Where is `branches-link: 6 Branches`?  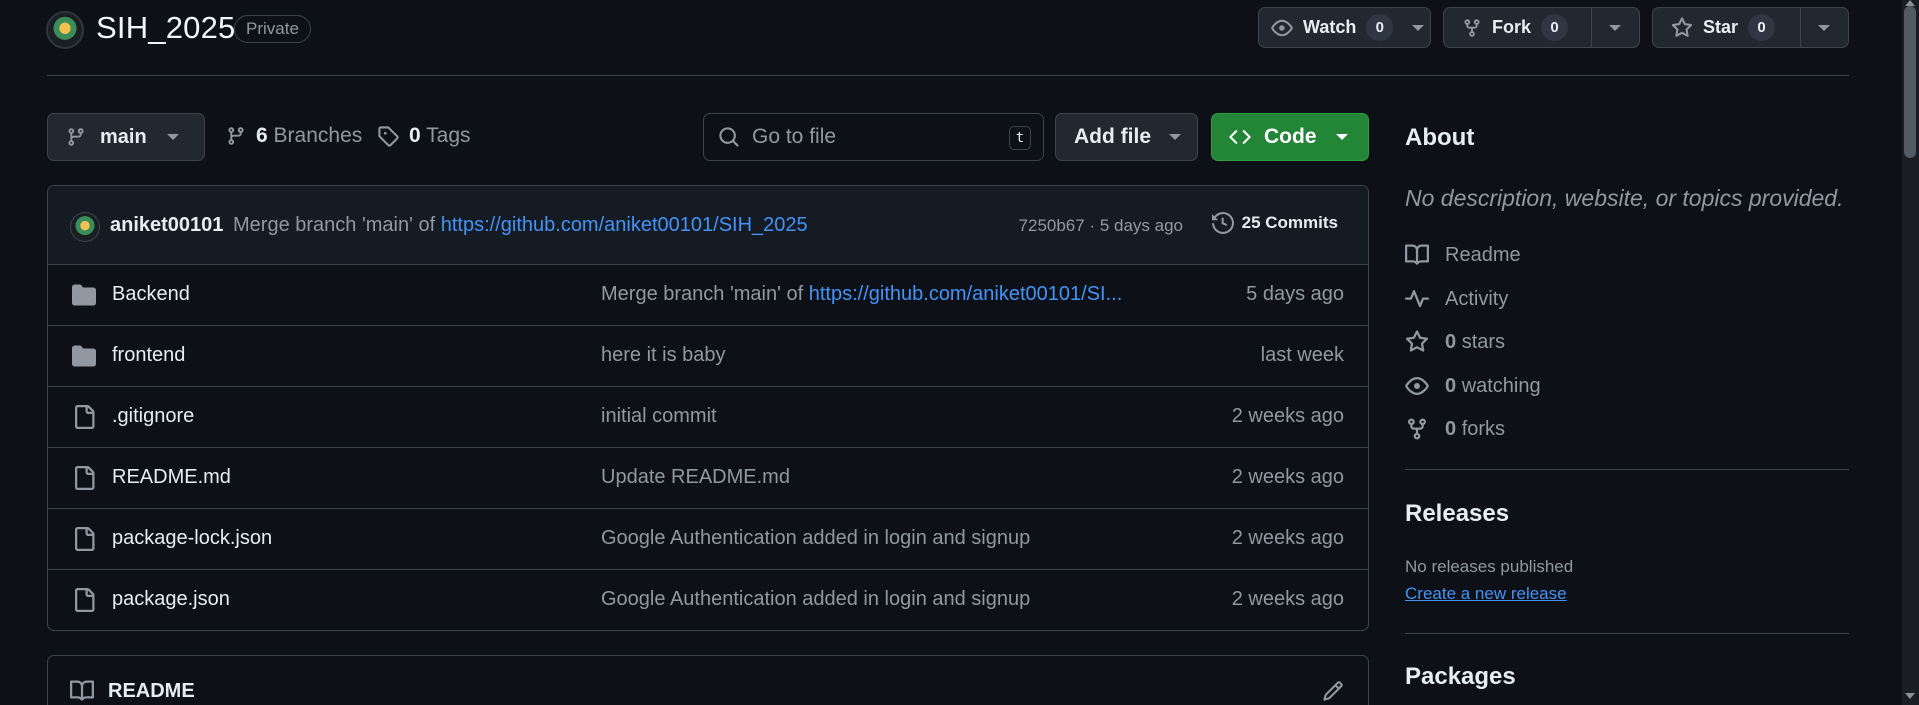 branches-link: 6 Branches is located at coordinates (294, 136).